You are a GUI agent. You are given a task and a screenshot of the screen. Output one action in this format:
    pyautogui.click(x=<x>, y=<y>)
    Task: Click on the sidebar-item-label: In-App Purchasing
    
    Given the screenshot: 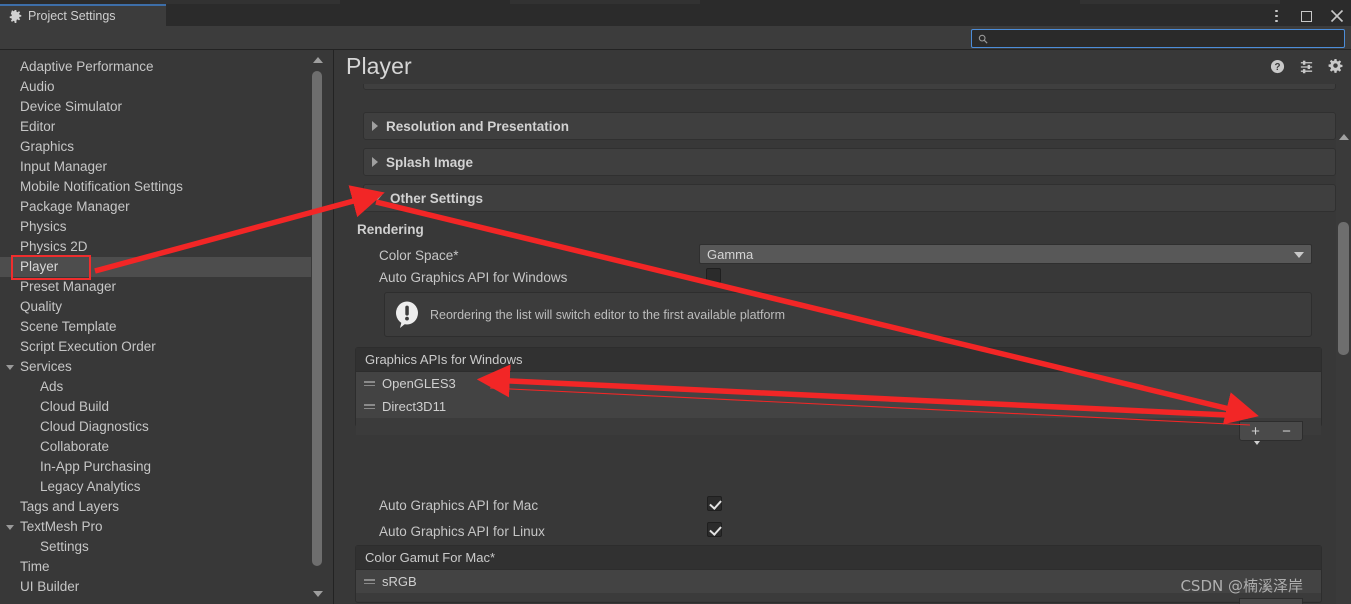 What is the action you would take?
    pyautogui.click(x=96, y=466)
    